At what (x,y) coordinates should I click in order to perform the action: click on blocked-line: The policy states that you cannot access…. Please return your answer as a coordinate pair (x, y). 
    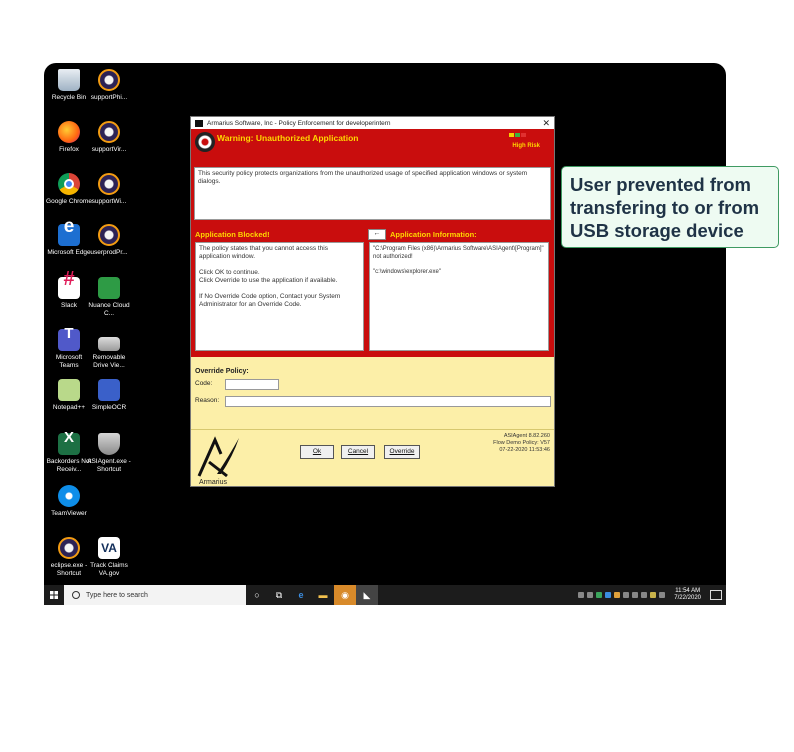
    Looking at the image, I should click on (263, 252).